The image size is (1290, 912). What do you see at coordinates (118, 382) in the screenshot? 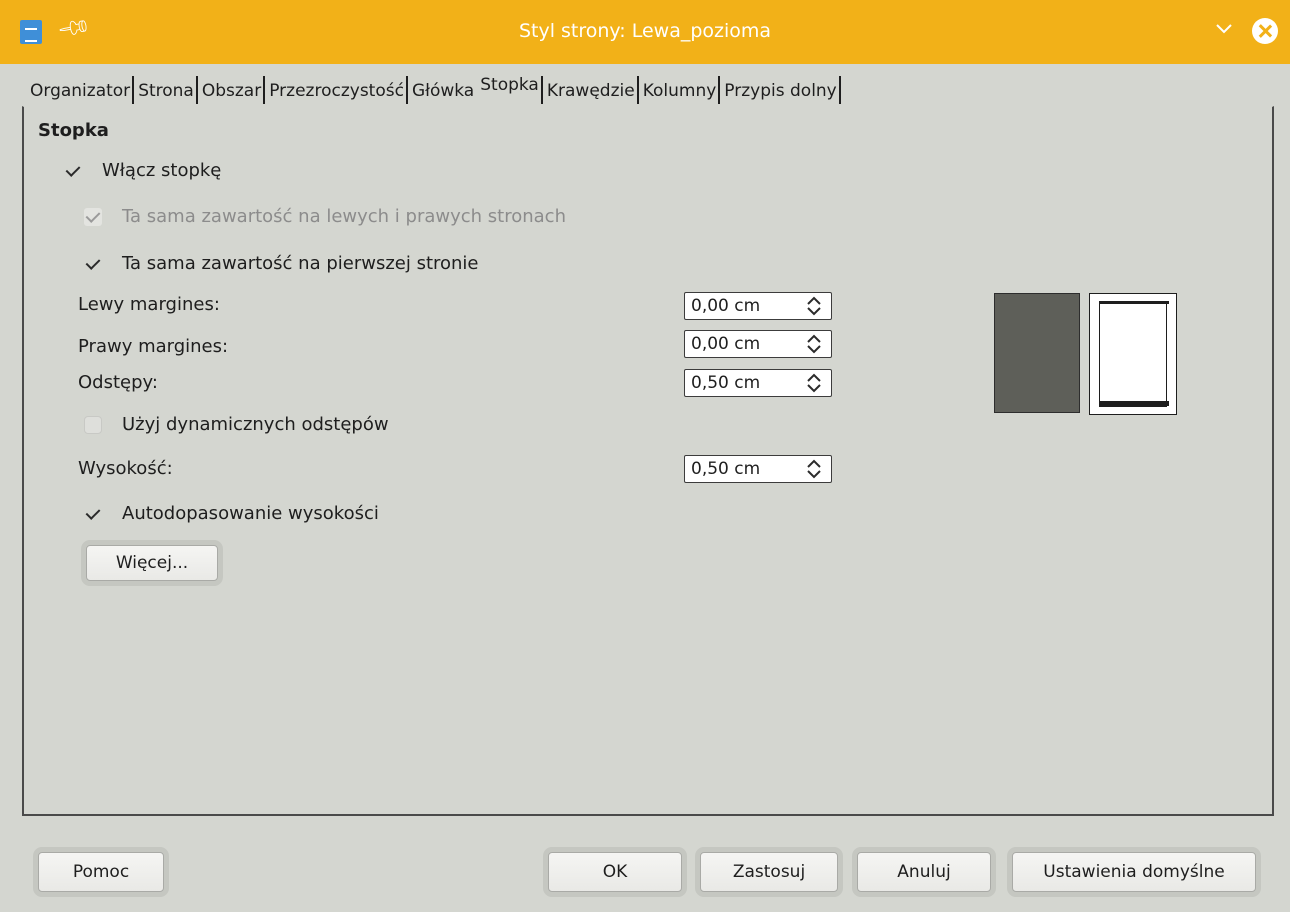
I see `spacing-label: Odstępy:` at bounding box center [118, 382].